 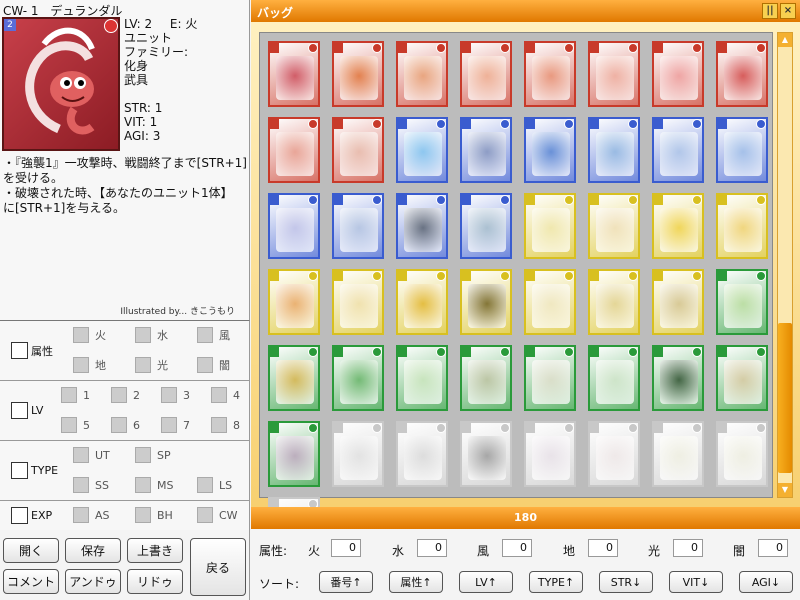 I want to click on scroll-down-icon: ▼, so click(x=785, y=490).